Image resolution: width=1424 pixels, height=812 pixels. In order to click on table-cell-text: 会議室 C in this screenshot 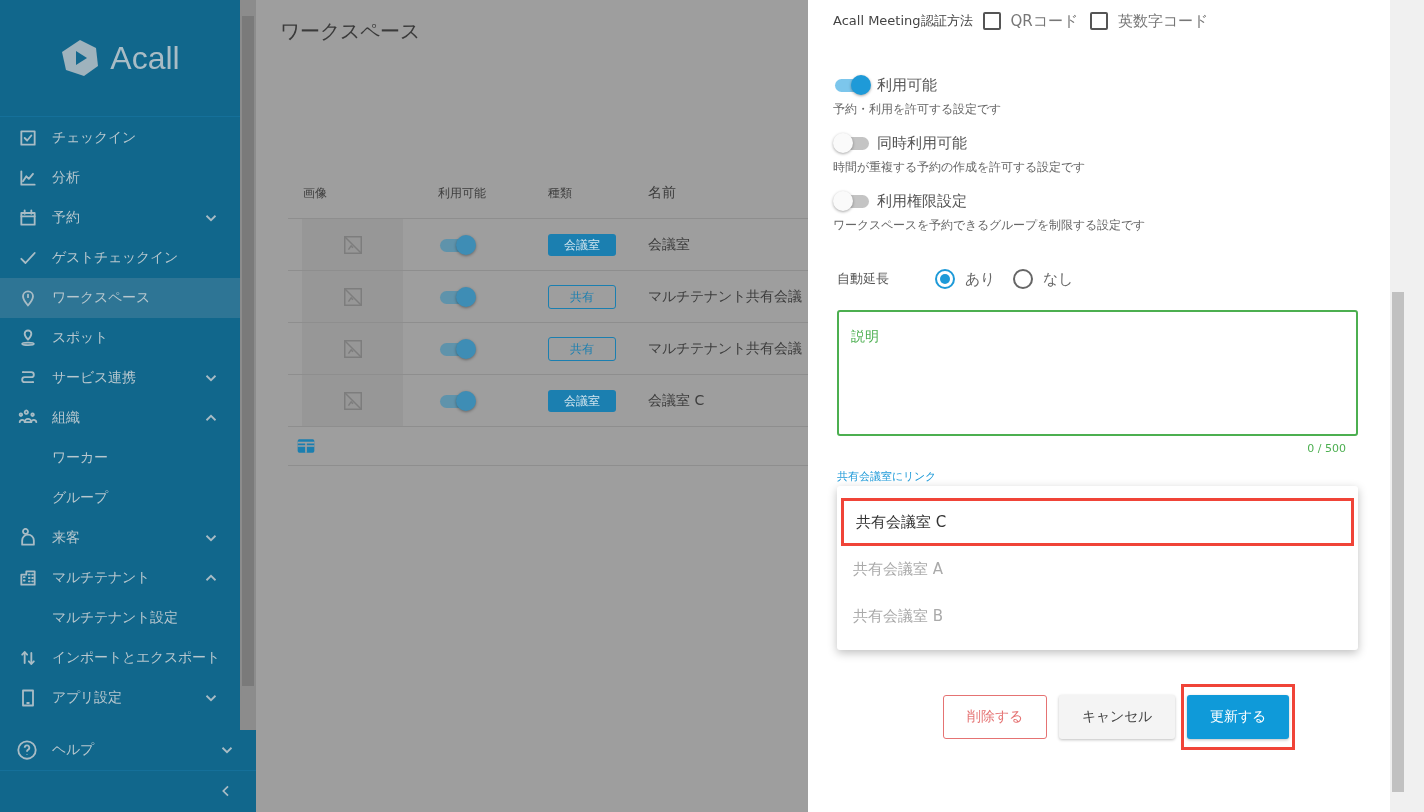, I will do `click(677, 400)`.